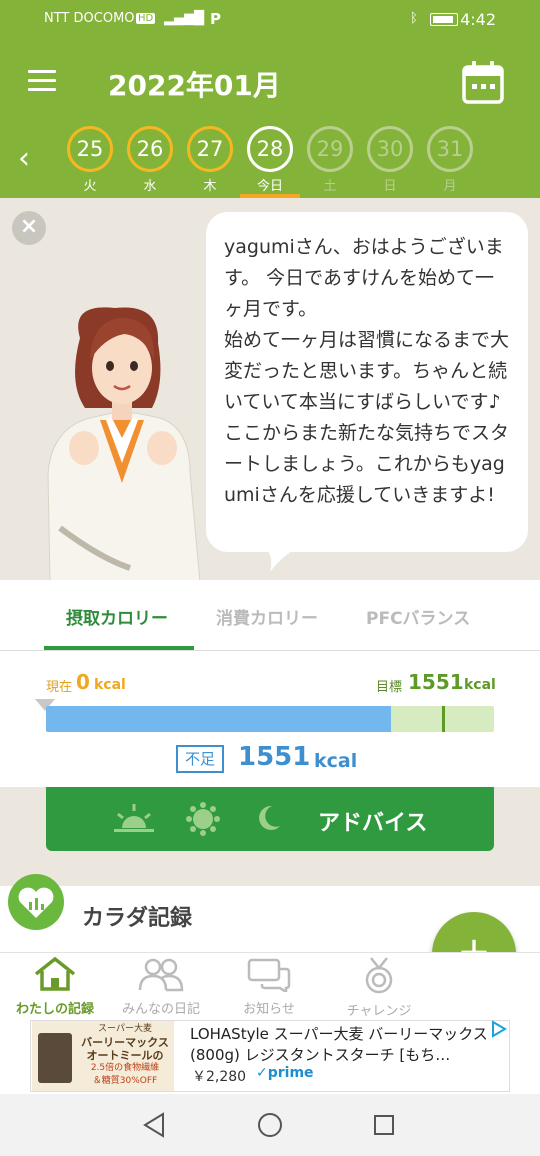 Image resolution: width=540 pixels, height=1156 pixels. Describe the element at coordinates (444, 19) in the screenshot. I see `battery-icon` at that location.